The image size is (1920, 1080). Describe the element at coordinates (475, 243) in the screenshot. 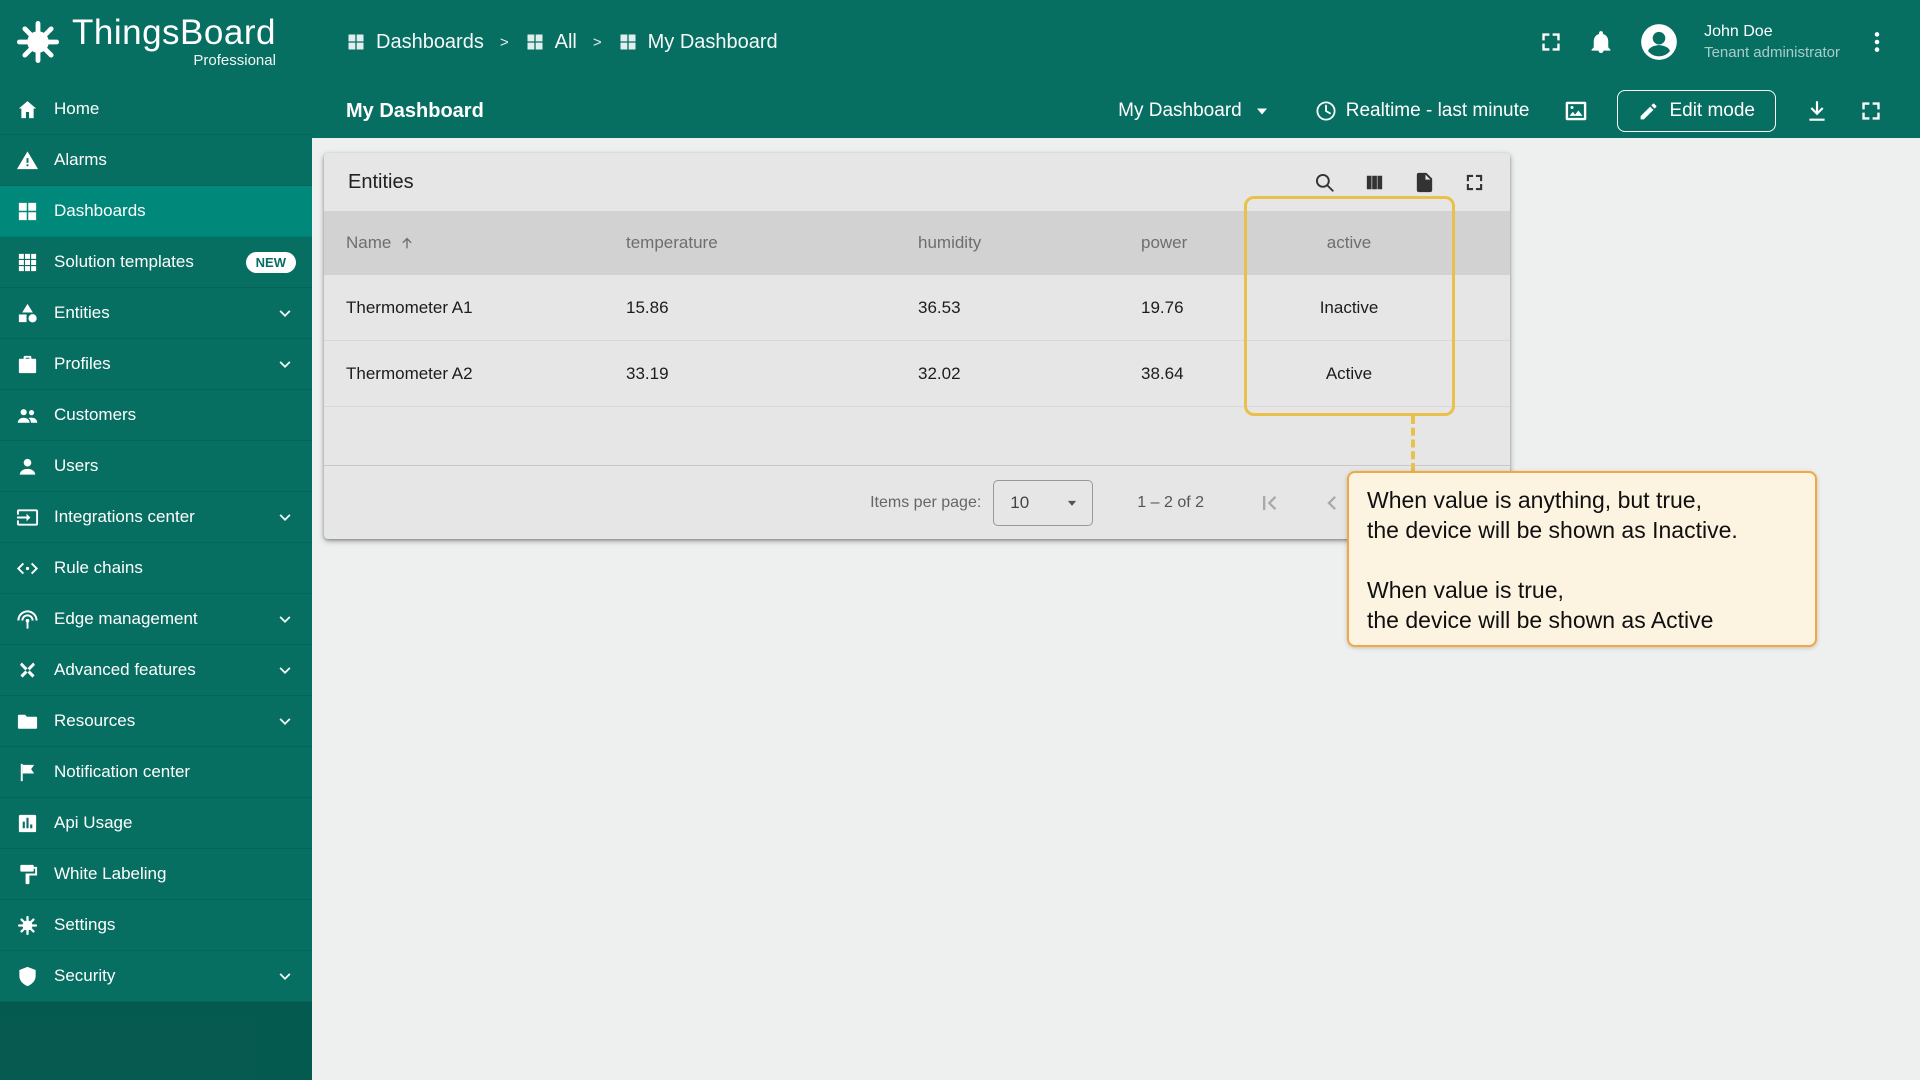

I see `column-header-name: Name` at that location.